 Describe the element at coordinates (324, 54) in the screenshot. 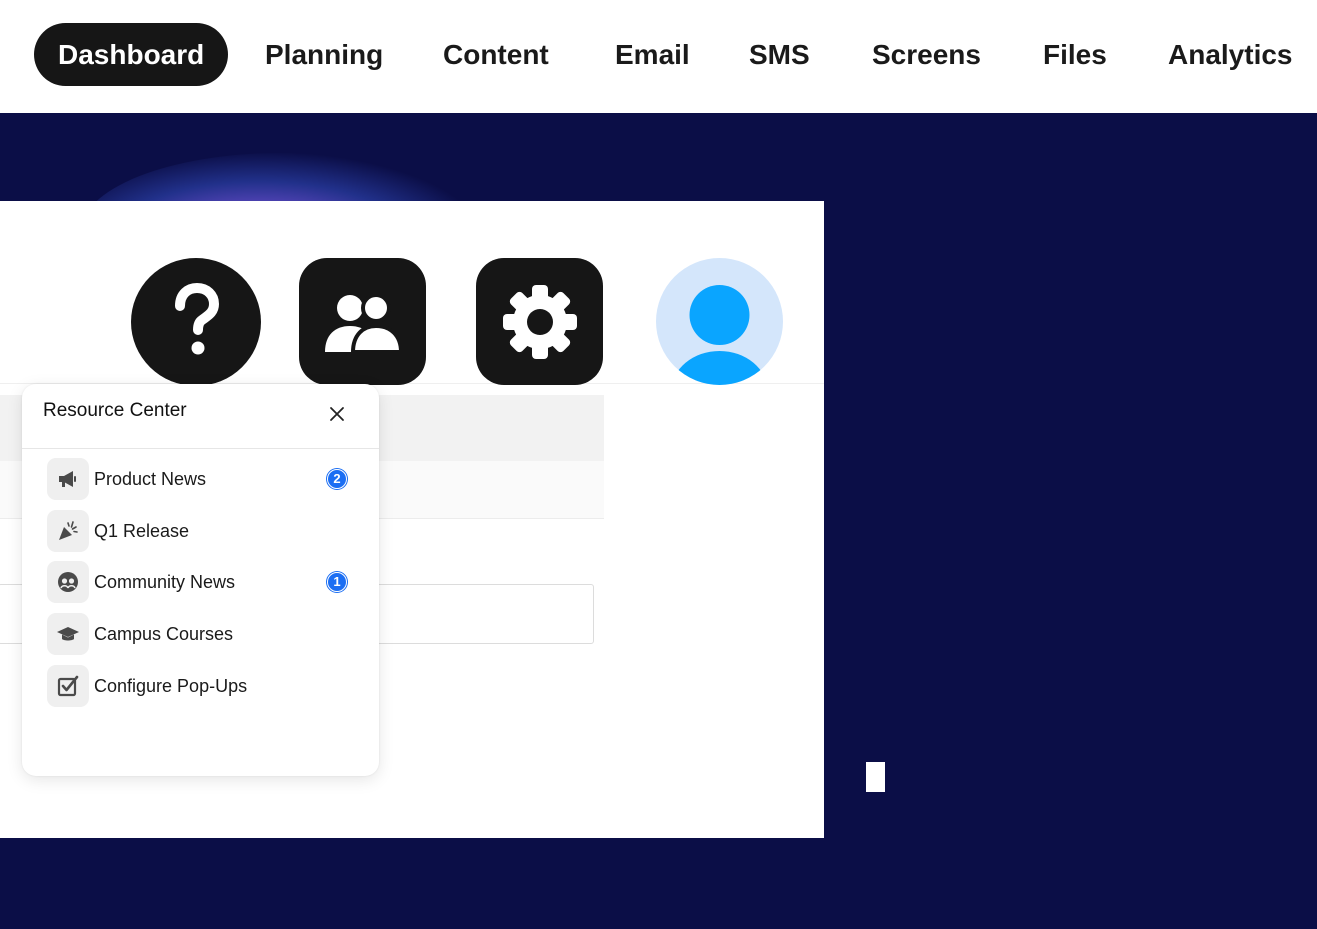

I see `nav-planning: Planning` at that location.